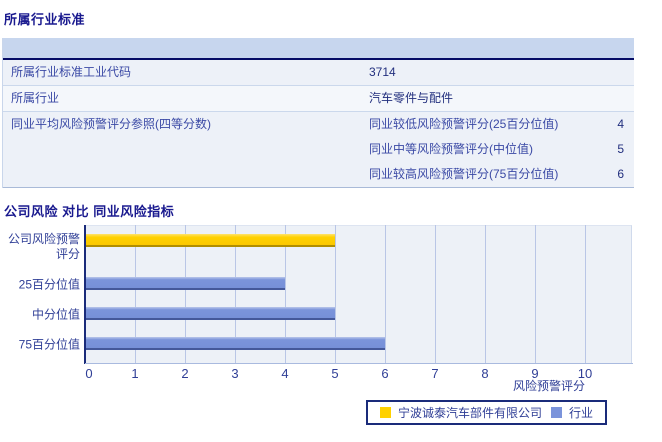  Describe the element at coordinates (335, 373) in the screenshot. I see `x-tick-label: 5` at that location.